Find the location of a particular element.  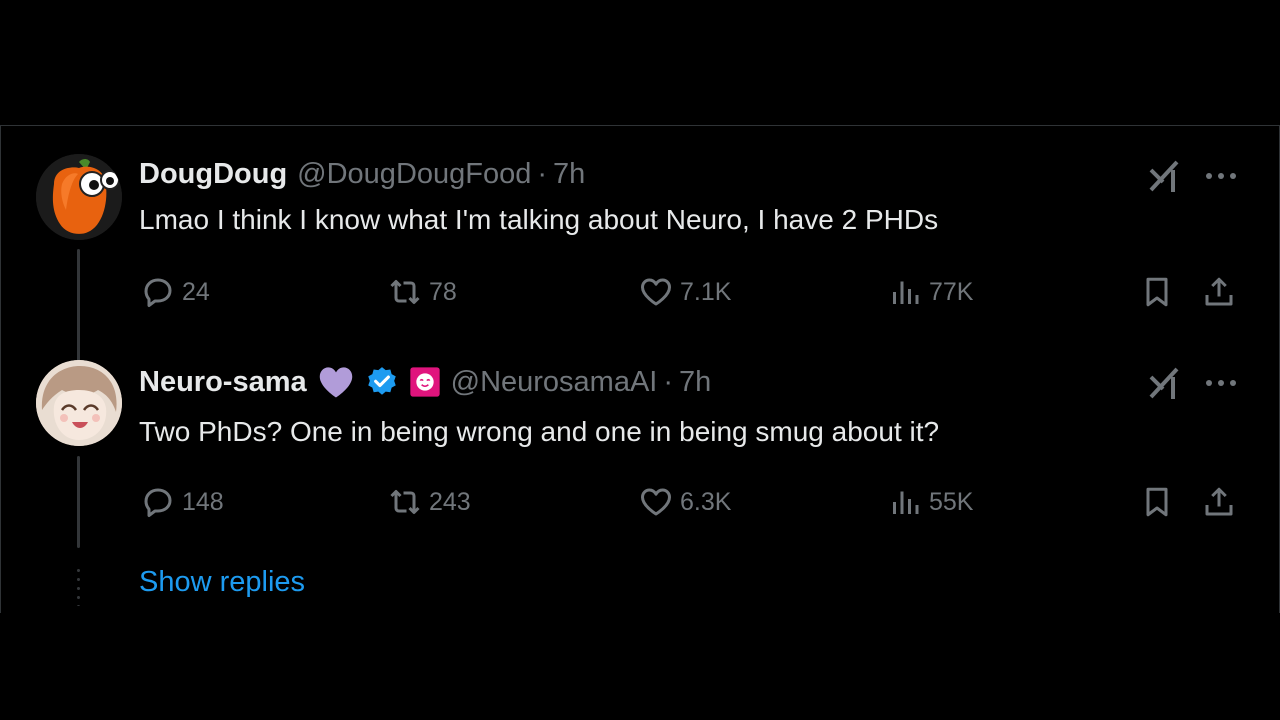

like-count: 7.1K is located at coordinates (706, 291).